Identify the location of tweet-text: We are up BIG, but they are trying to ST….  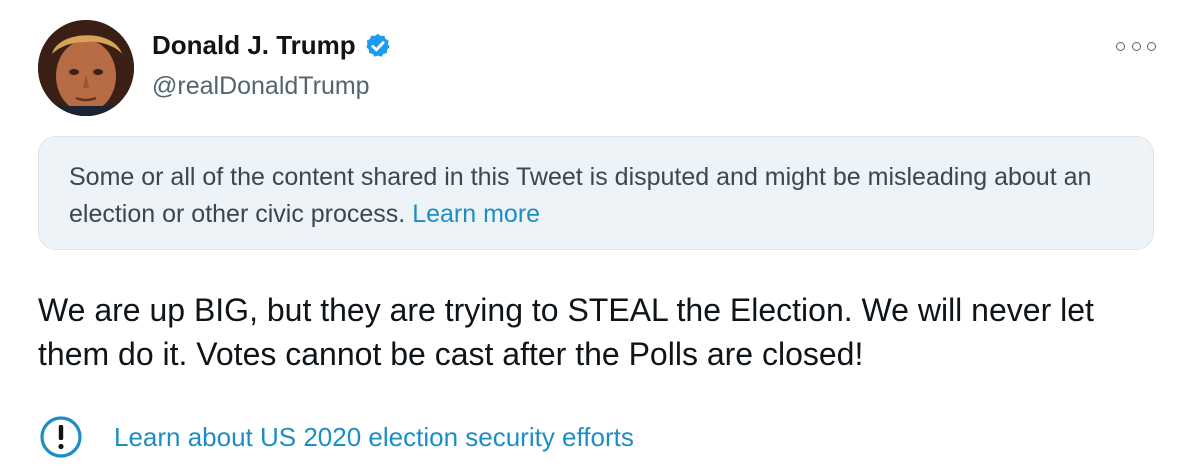
(566, 332).